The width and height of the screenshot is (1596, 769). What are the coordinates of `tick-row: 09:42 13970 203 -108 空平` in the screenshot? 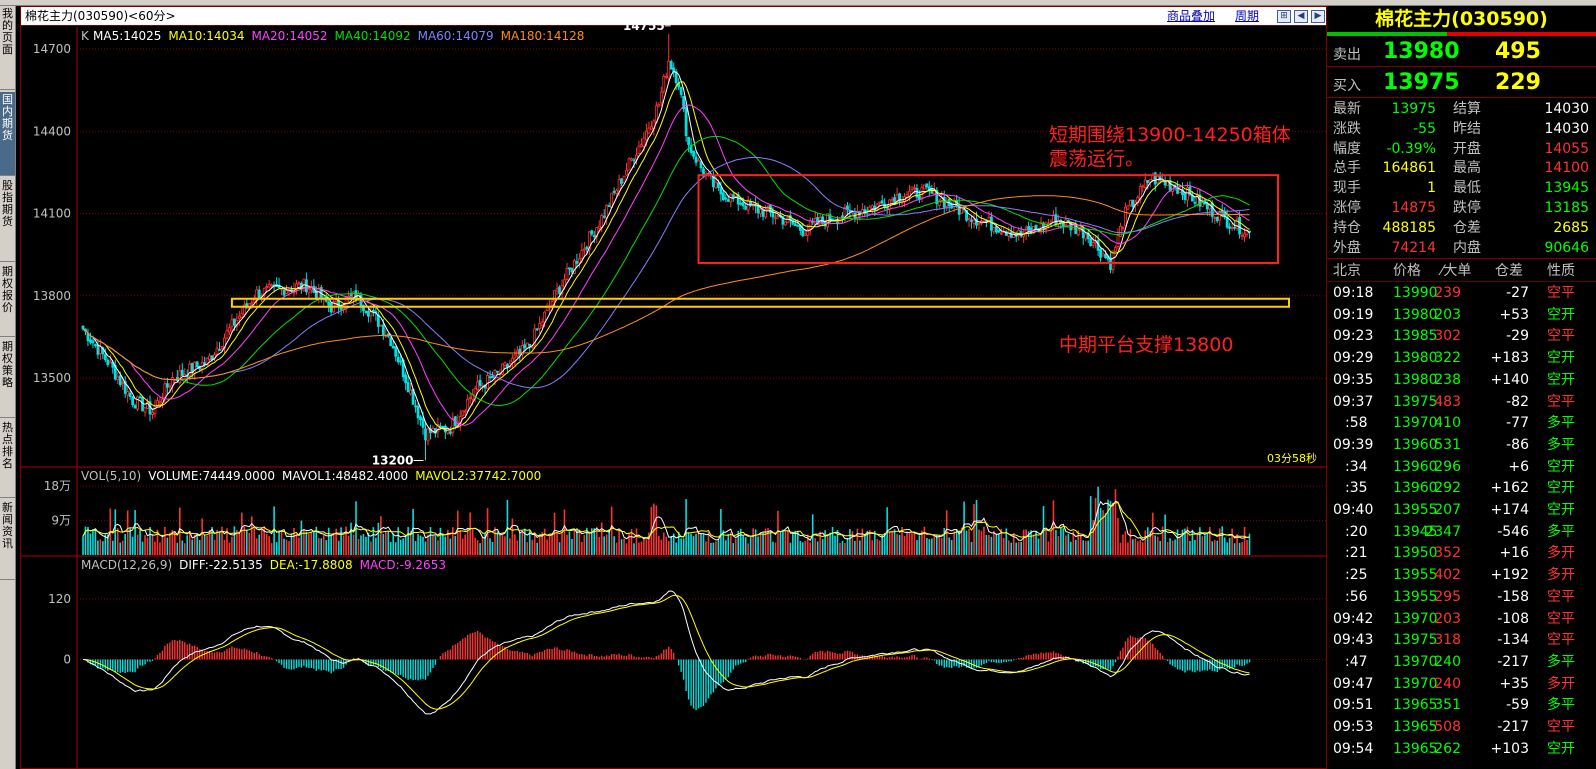 It's located at (1461, 620).